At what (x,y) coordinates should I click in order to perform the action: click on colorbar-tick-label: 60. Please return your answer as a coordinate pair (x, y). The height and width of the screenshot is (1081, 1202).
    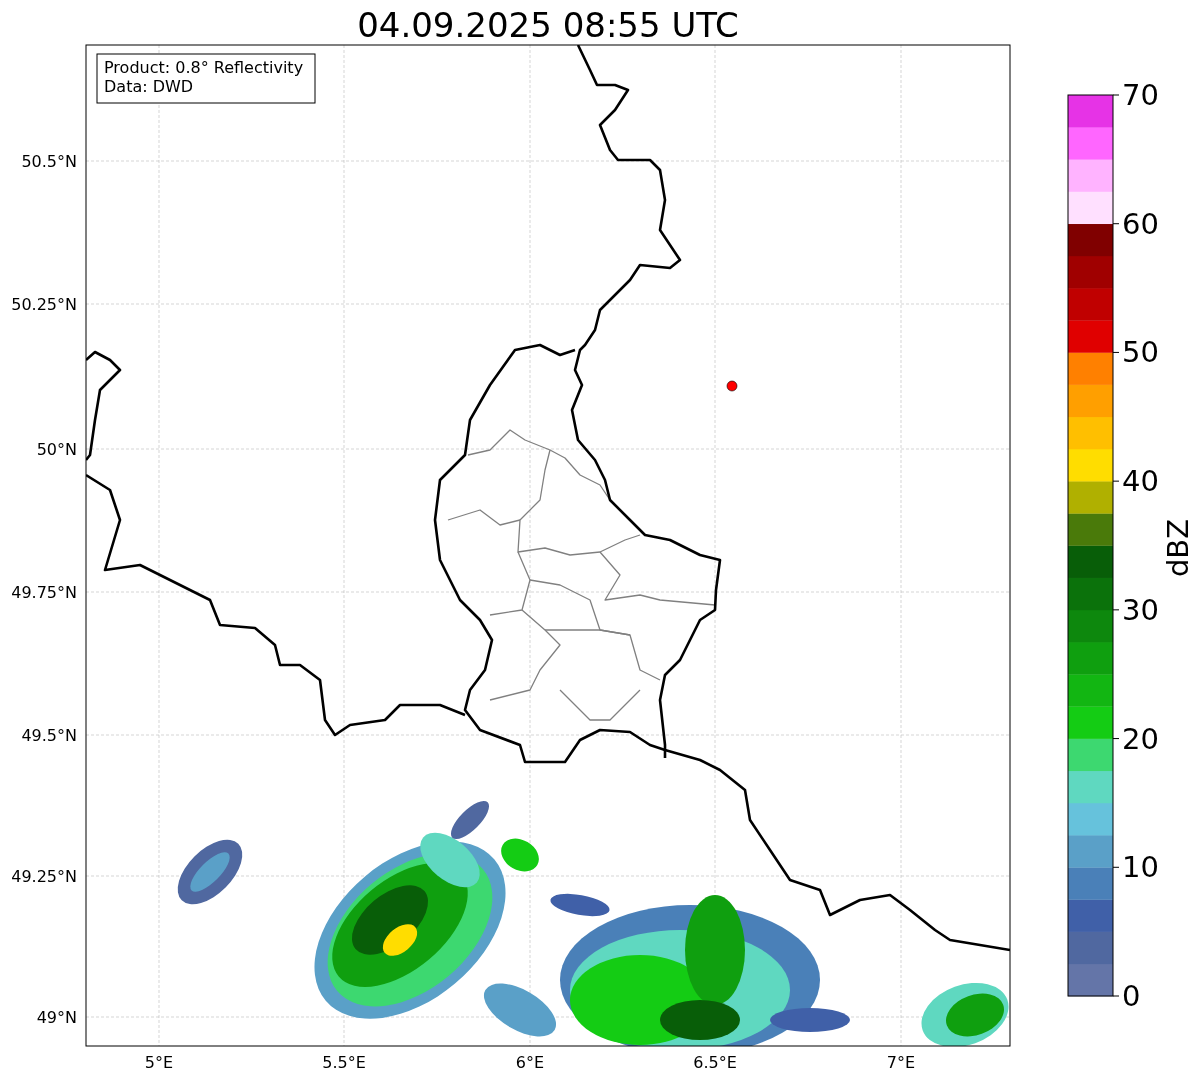
    Looking at the image, I should click on (1140, 223).